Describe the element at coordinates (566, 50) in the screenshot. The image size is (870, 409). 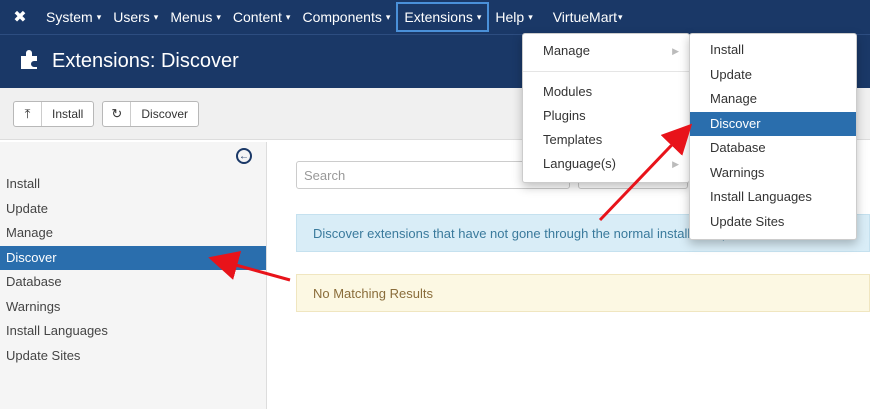
I see `menu-item-manage-label: Manage` at that location.